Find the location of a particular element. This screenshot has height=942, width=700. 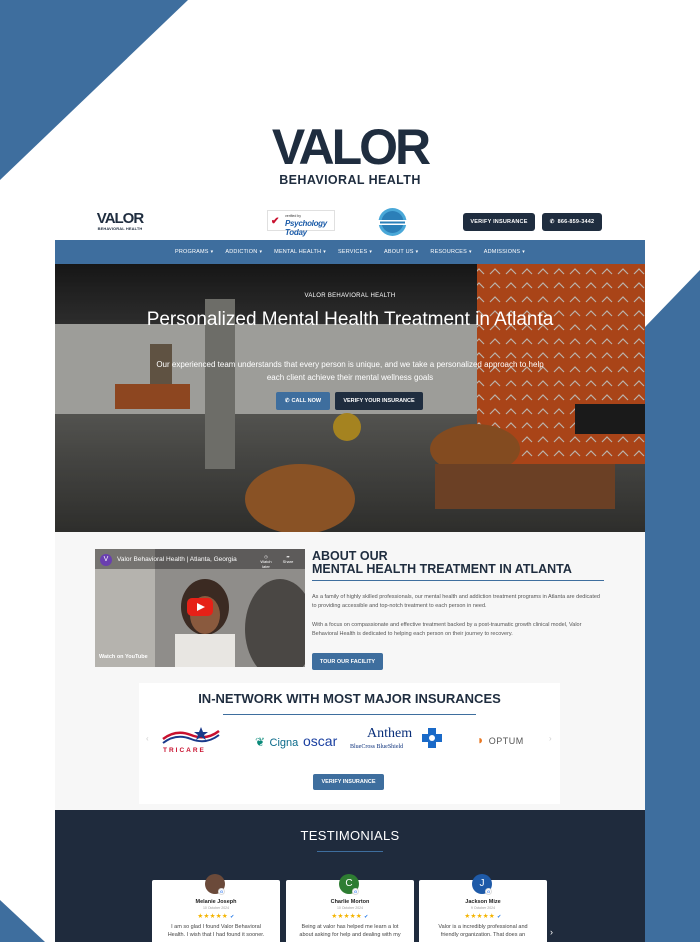

certified-badge-icon is located at coordinates (392, 222).